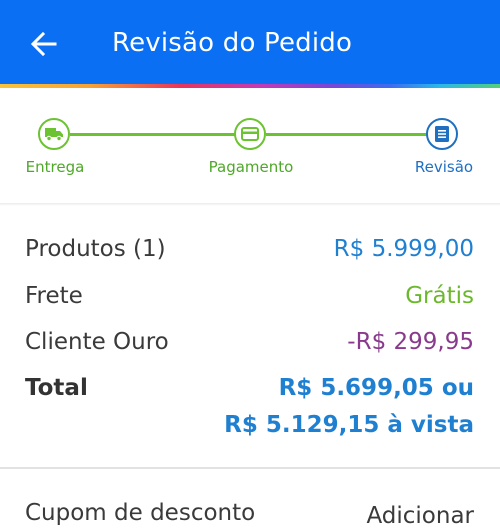  I want to click on step-revisao, so click(442, 134).